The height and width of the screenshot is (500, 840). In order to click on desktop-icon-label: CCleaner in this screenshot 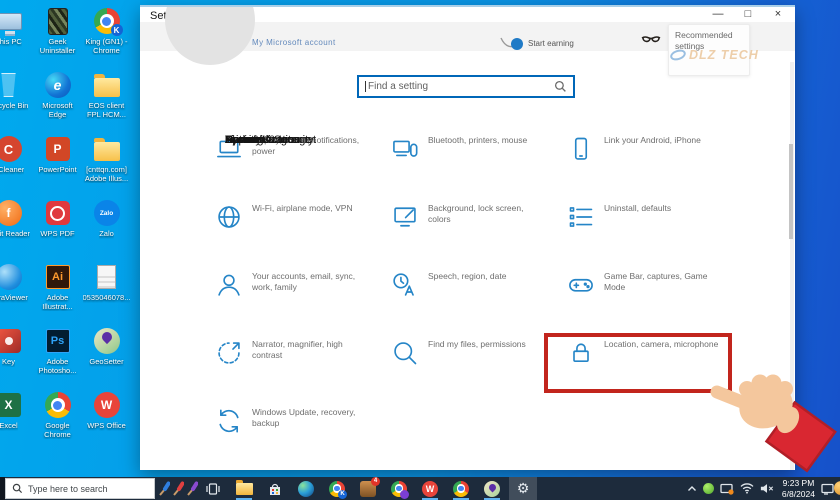, I will do `click(12, 170)`.